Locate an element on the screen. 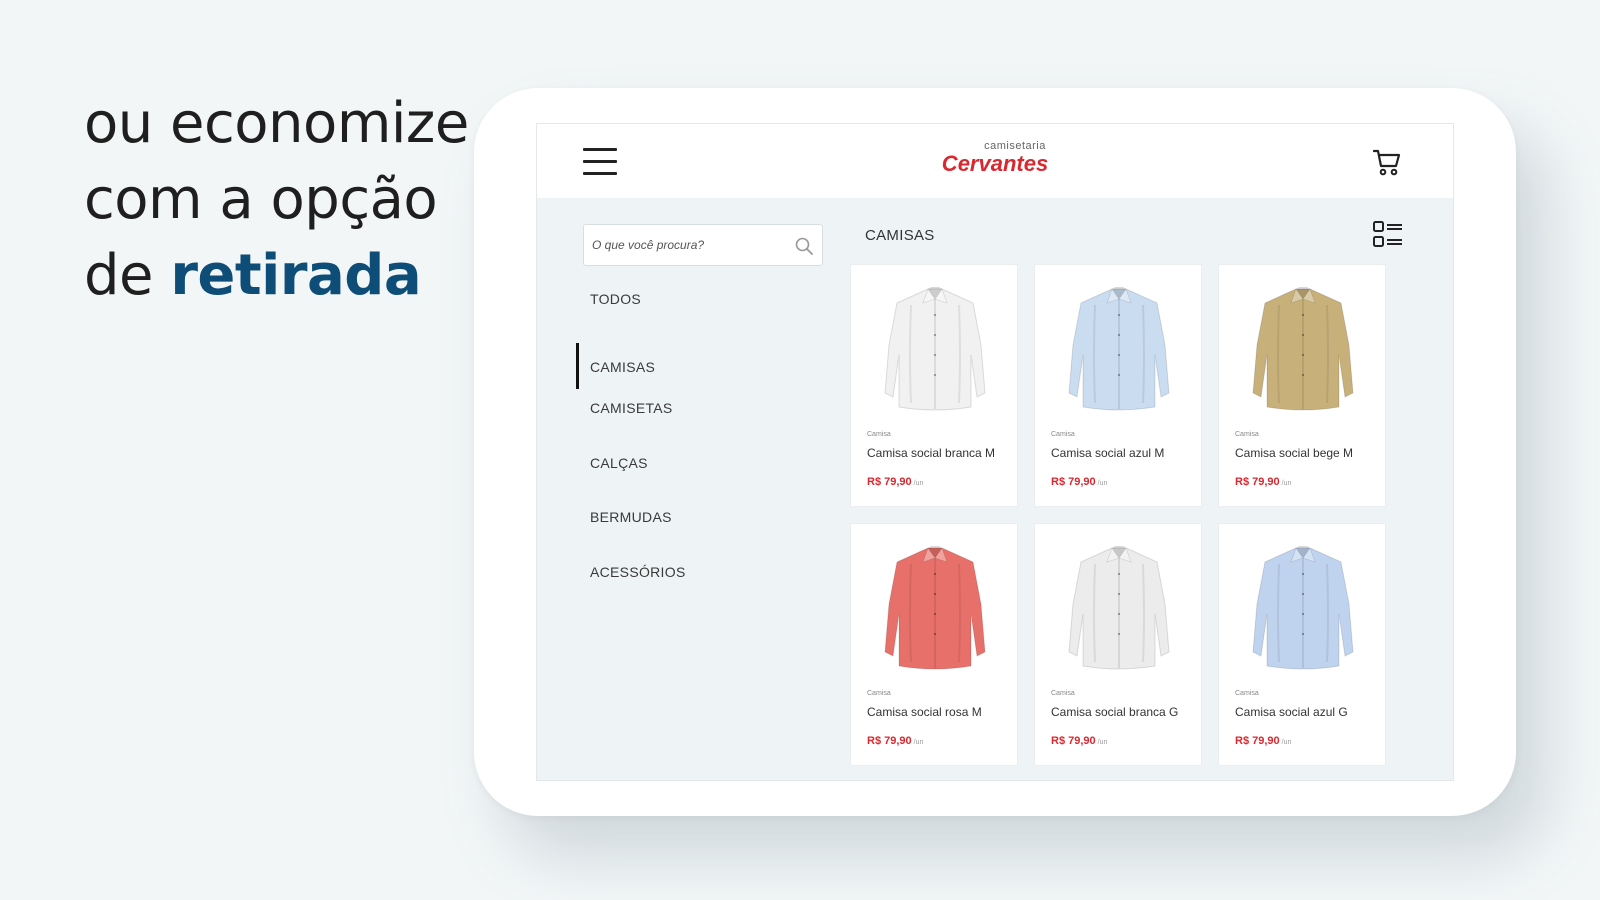  product-card: Camisa Camisa social rosa M R$ 79,90/un is located at coordinates (934, 644).